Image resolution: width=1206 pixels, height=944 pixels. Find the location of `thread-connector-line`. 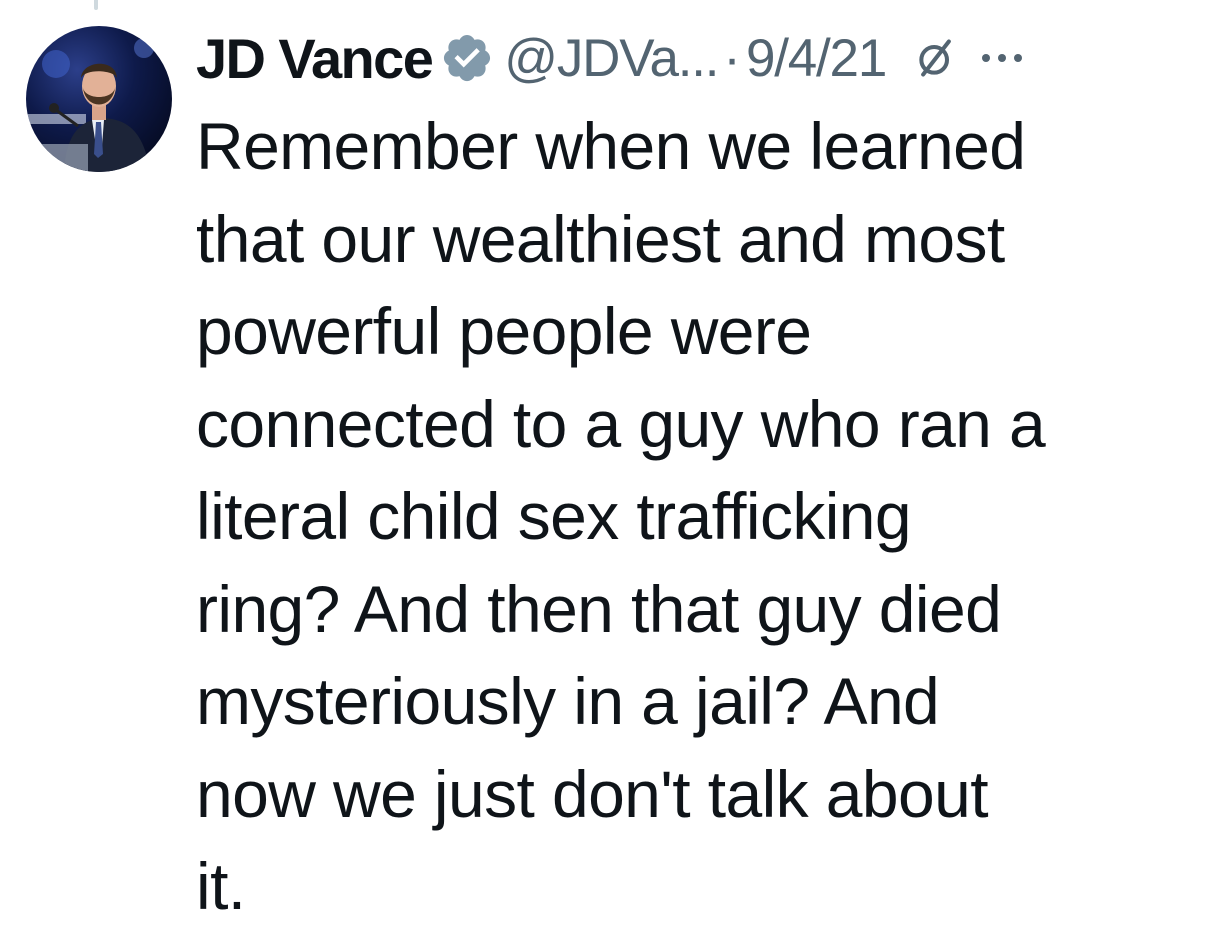

thread-connector-line is located at coordinates (96, 5).